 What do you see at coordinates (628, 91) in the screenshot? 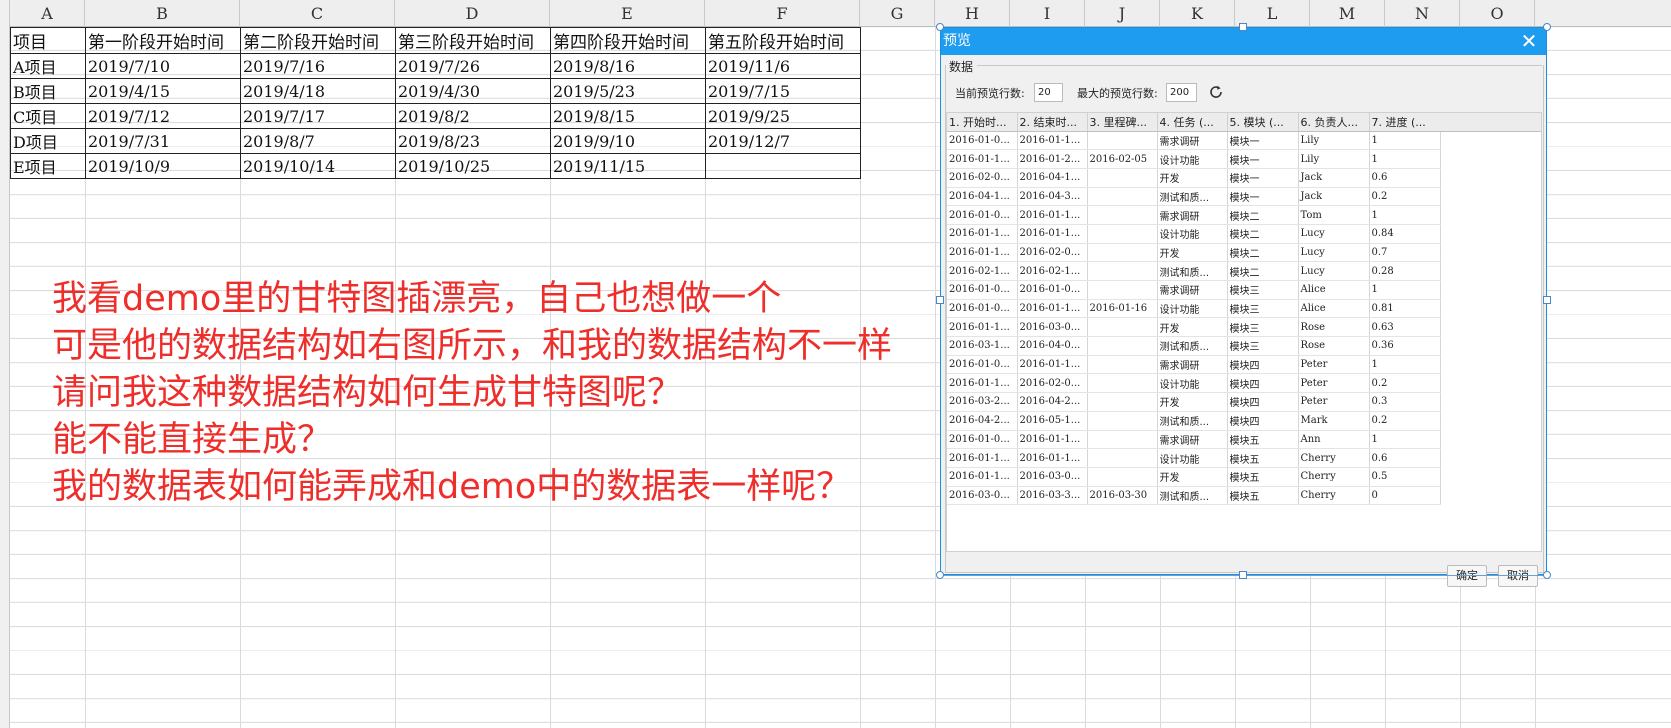
I see `table-cell: 2019/5/23` at bounding box center [628, 91].